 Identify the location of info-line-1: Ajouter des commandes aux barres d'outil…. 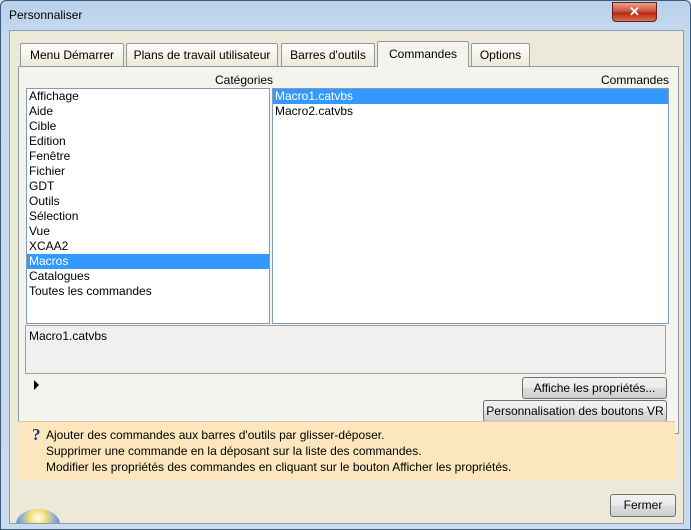
(215, 435).